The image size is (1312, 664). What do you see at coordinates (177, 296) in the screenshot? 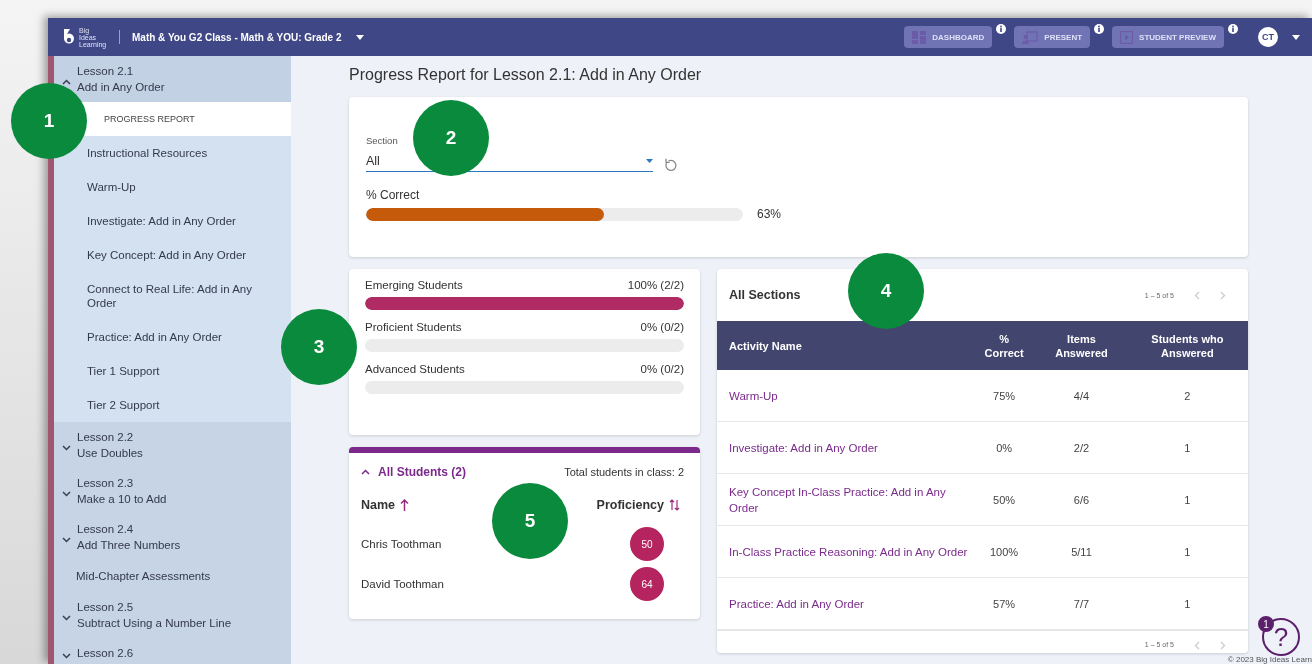
I see `sidebar-item: Connect to Real Life: Add in Any Order` at bounding box center [177, 296].